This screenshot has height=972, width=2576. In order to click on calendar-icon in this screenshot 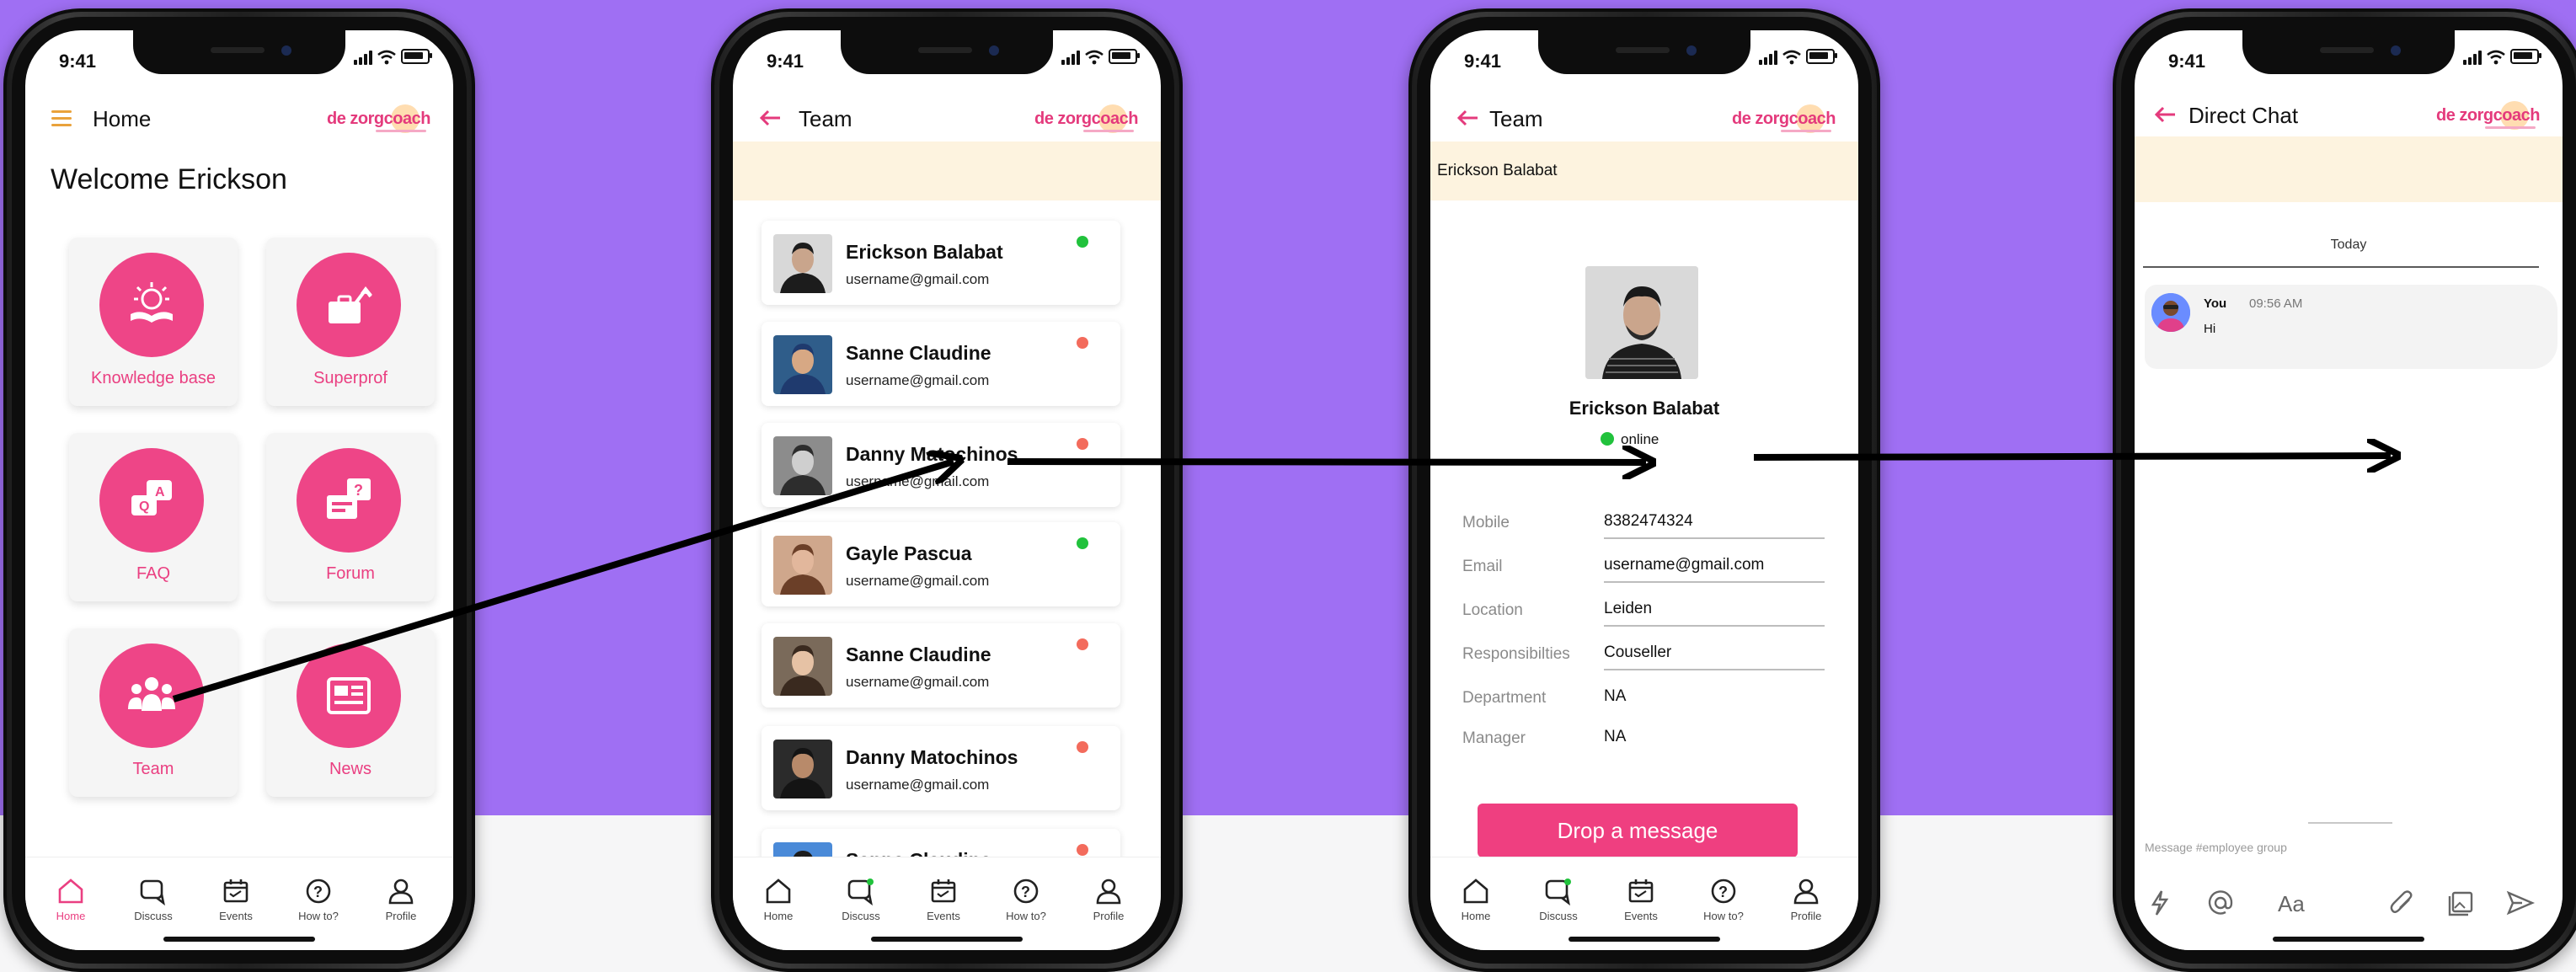, I will do `click(943, 891)`.